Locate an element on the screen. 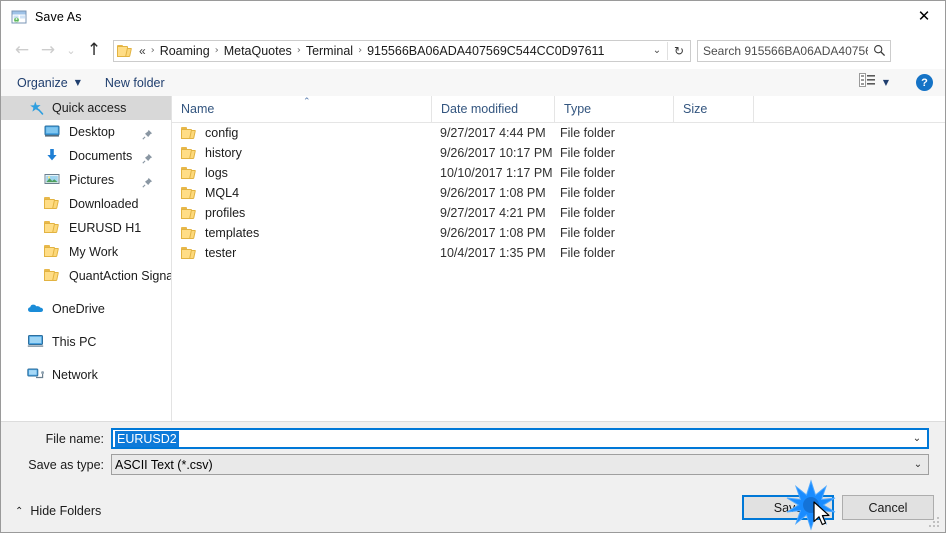 The height and width of the screenshot is (533, 946). help-button: ? is located at coordinates (924, 82).